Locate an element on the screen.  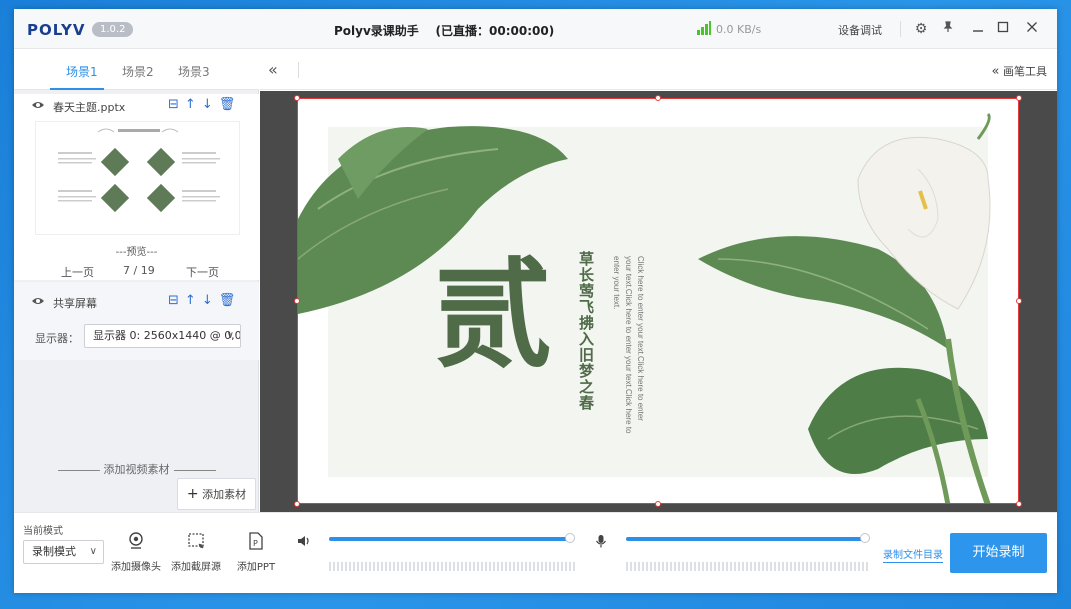
gear-icon: ⚙ is located at coordinates (921, 29).